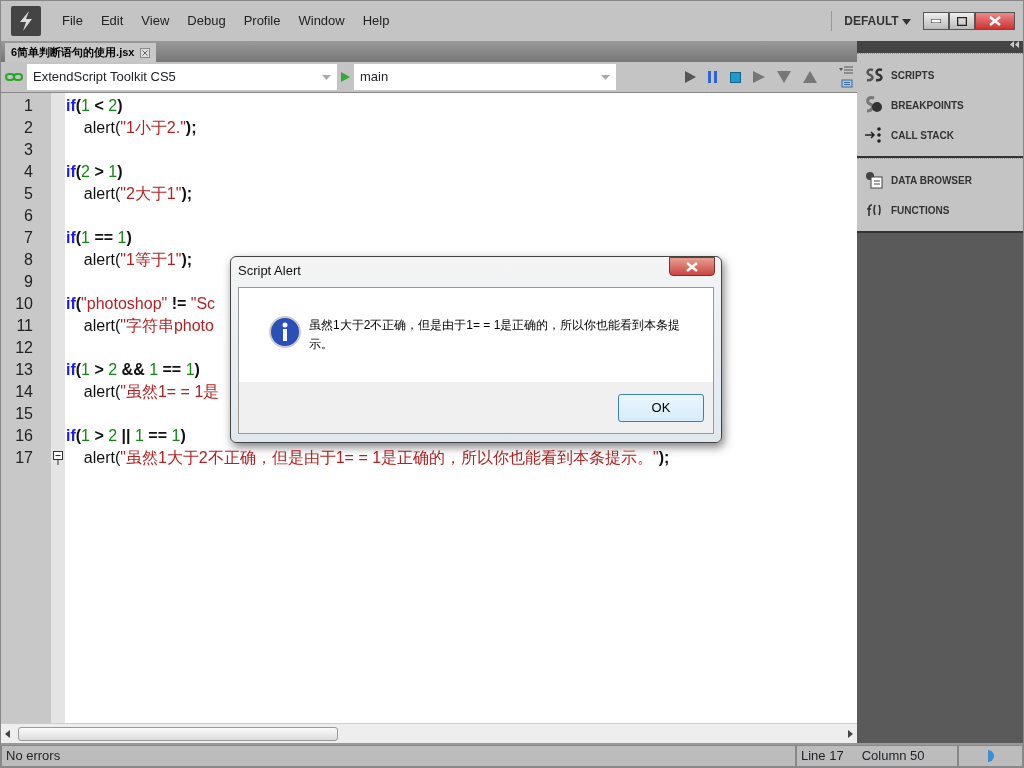 The width and height of the screenshot is (1024, 768). What do you see at coordinates (24, 370) in the screenshot?
I see `line-number: 13` at bounding box center [24, 370].